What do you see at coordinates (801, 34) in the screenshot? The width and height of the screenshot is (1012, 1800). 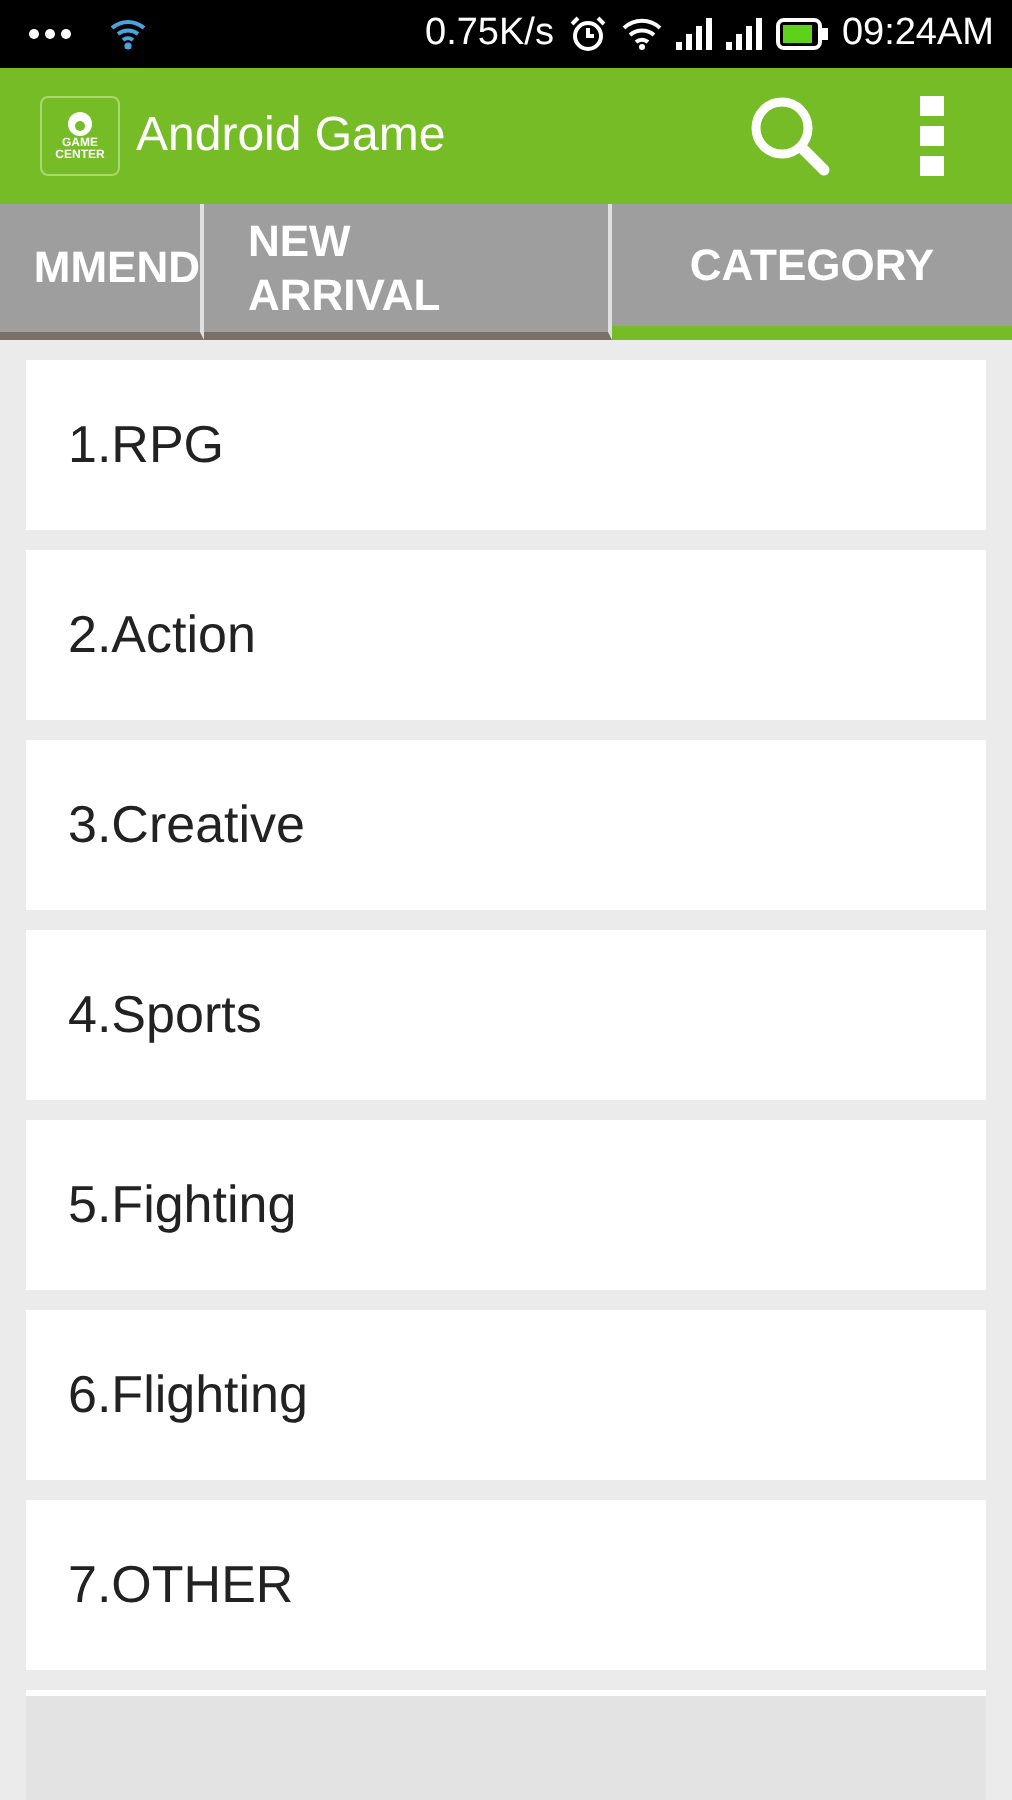 I see `battery-icon` at bounding box center [801, 34].